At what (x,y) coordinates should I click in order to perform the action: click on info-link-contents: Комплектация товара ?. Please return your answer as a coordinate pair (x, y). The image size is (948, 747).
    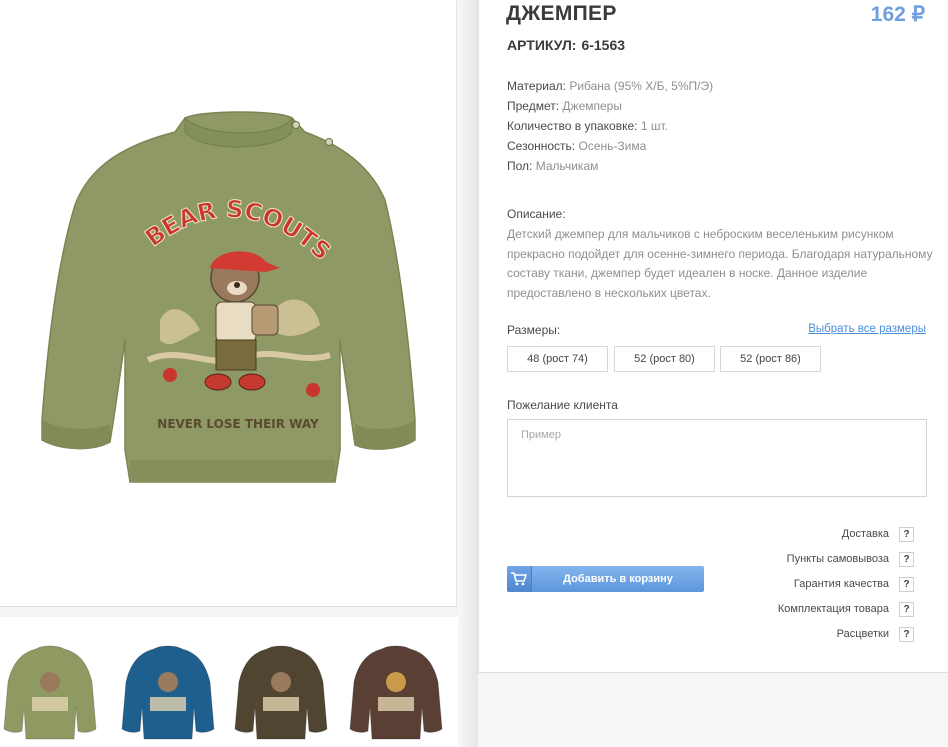
    Looking at the image, I should click on (846, 609).